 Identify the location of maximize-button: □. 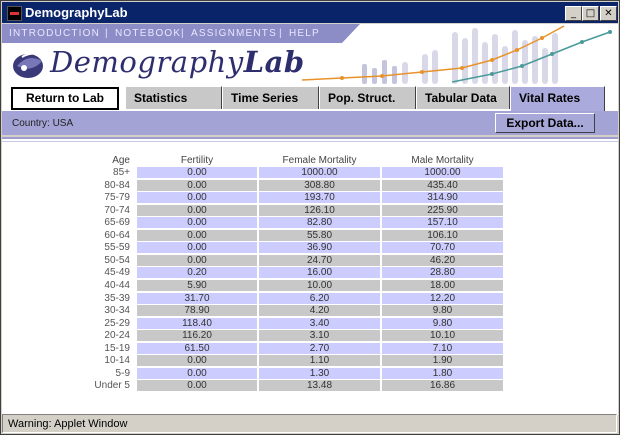
(590, 13).